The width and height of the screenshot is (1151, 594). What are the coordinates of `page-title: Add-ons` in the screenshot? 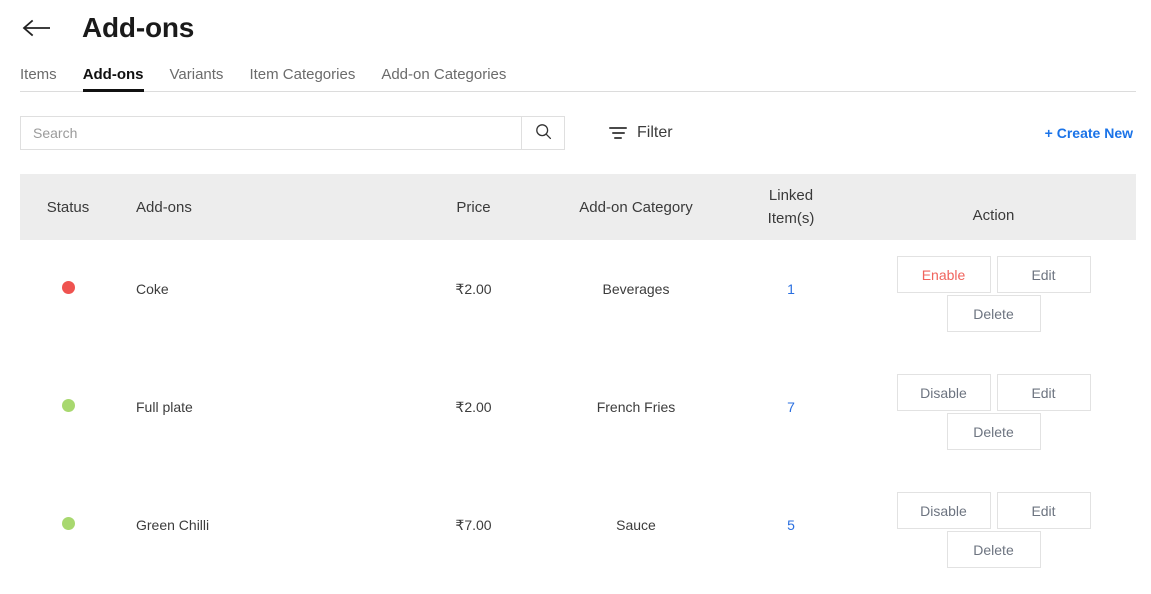 It's located at (138, 27).